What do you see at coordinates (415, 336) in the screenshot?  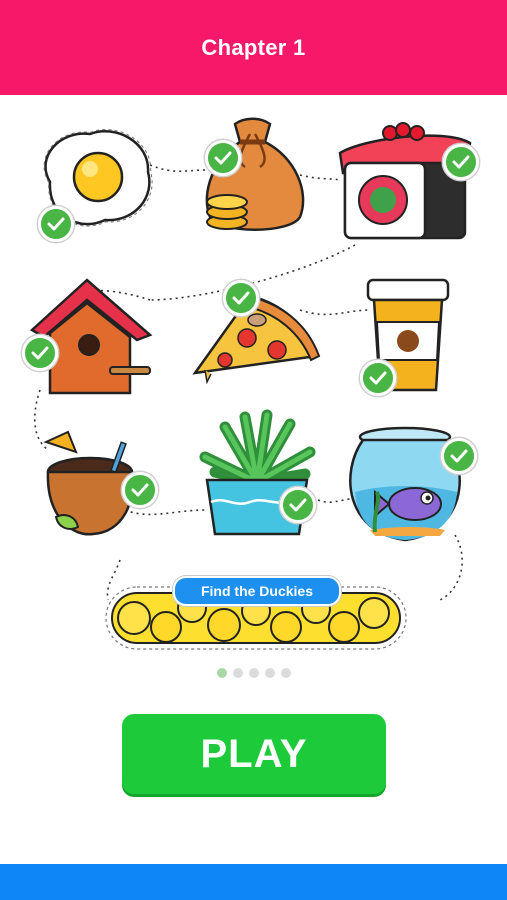 I see `level-coffee-cup` at bounding box center [415, 336].